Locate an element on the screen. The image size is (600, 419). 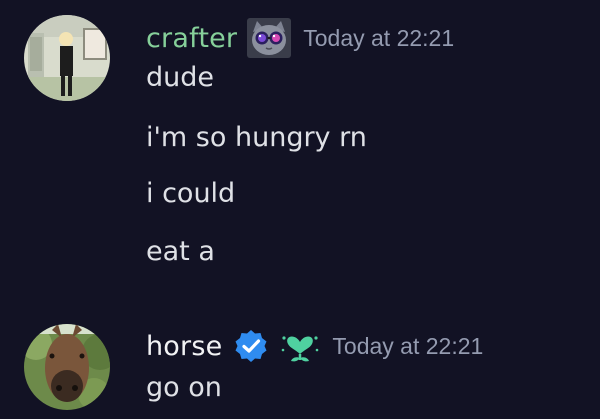
cat-galaxy-glasses-icon is located at coordinates (269, 38).